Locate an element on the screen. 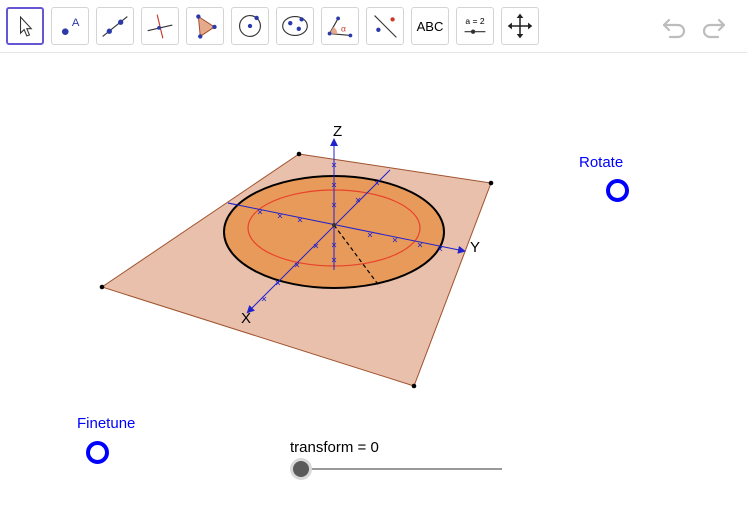 Image resolution: width=747 pixels, height=527 pixels. y-axis-label: Y is located at coordinates (475, 247).